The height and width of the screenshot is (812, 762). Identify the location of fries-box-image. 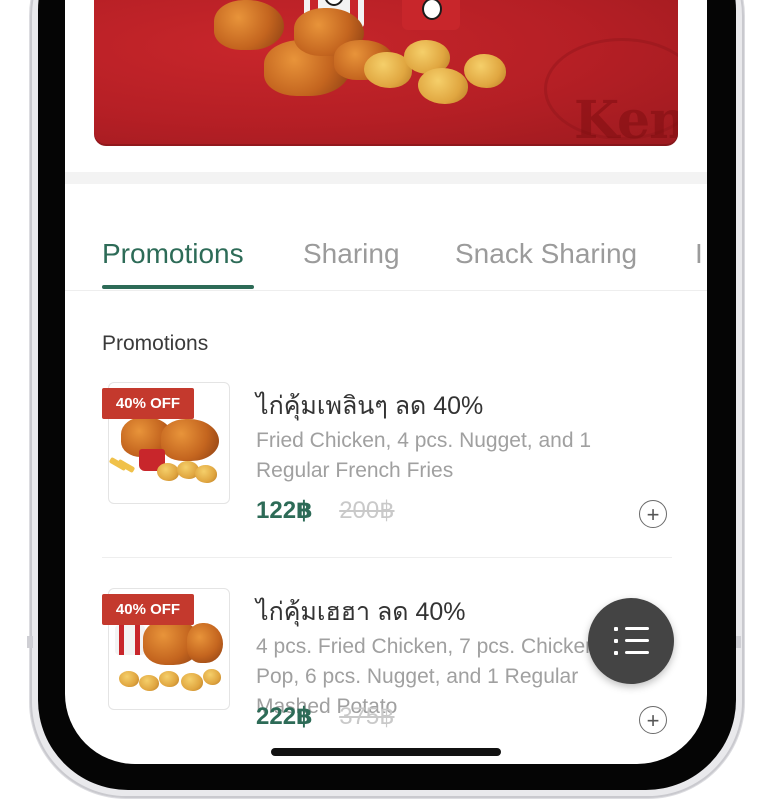
(431, 15).